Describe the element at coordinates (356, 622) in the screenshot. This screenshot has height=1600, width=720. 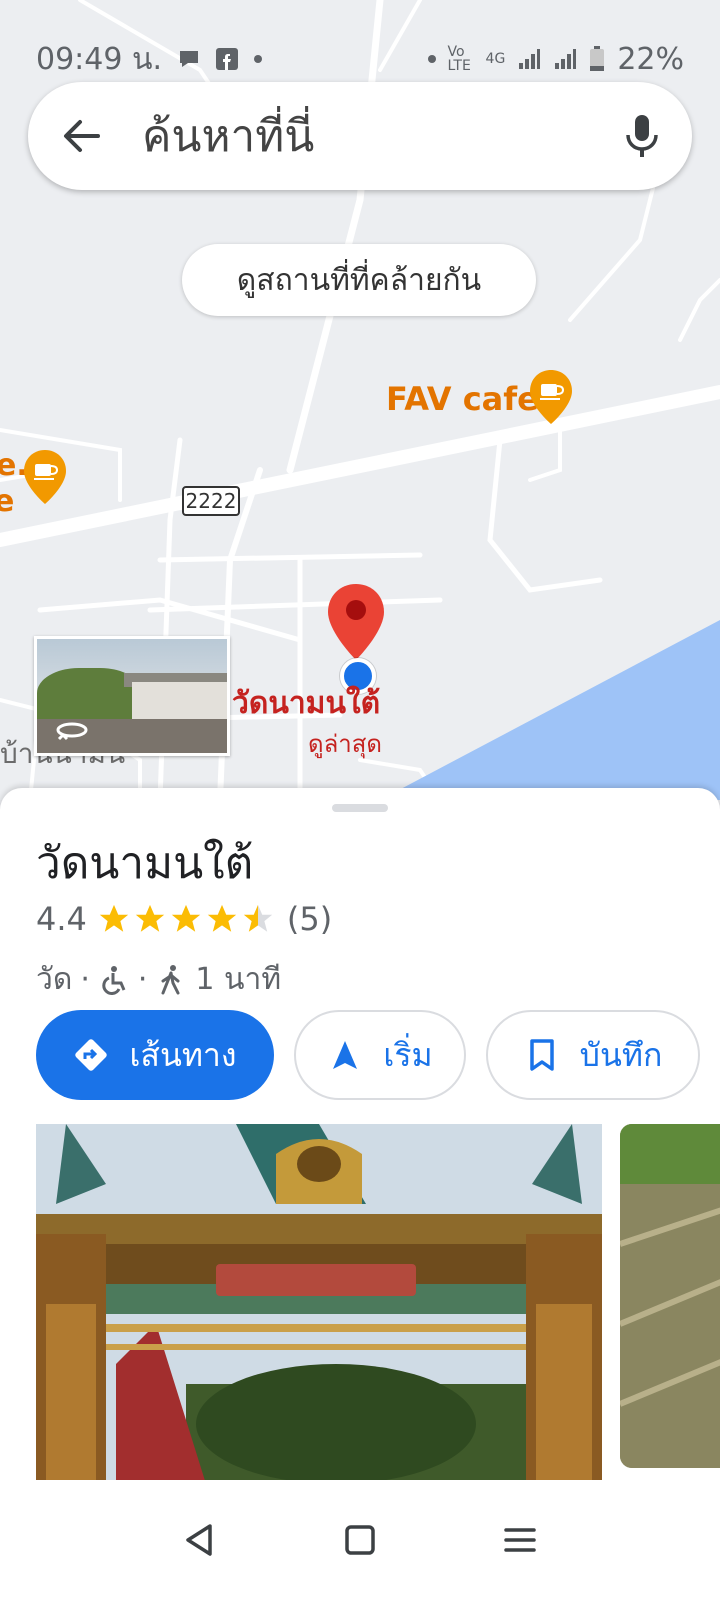
I see `location-pin-icon` at that location.